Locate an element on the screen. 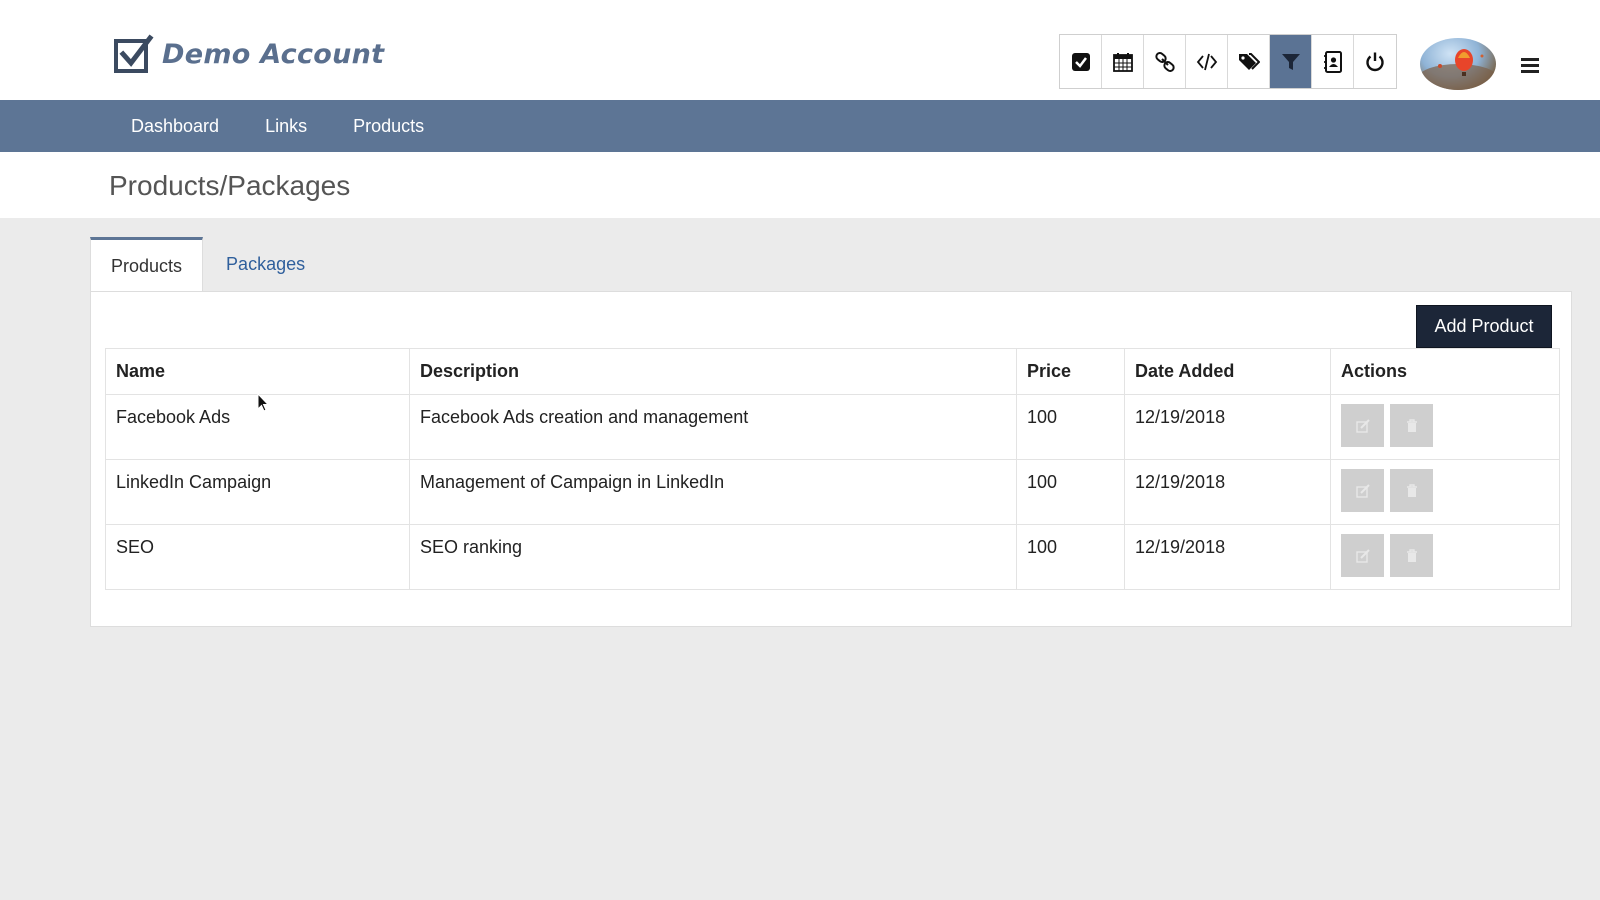 The height and width of the screenshot is (900, 1600). top-header: Demo Account is located at coordinates (800, 50).